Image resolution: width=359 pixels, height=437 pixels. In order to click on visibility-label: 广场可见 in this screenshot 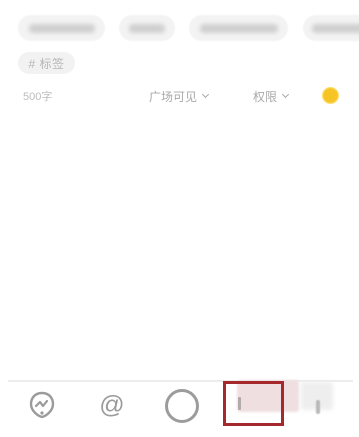, I will do `click(173, 96)`.